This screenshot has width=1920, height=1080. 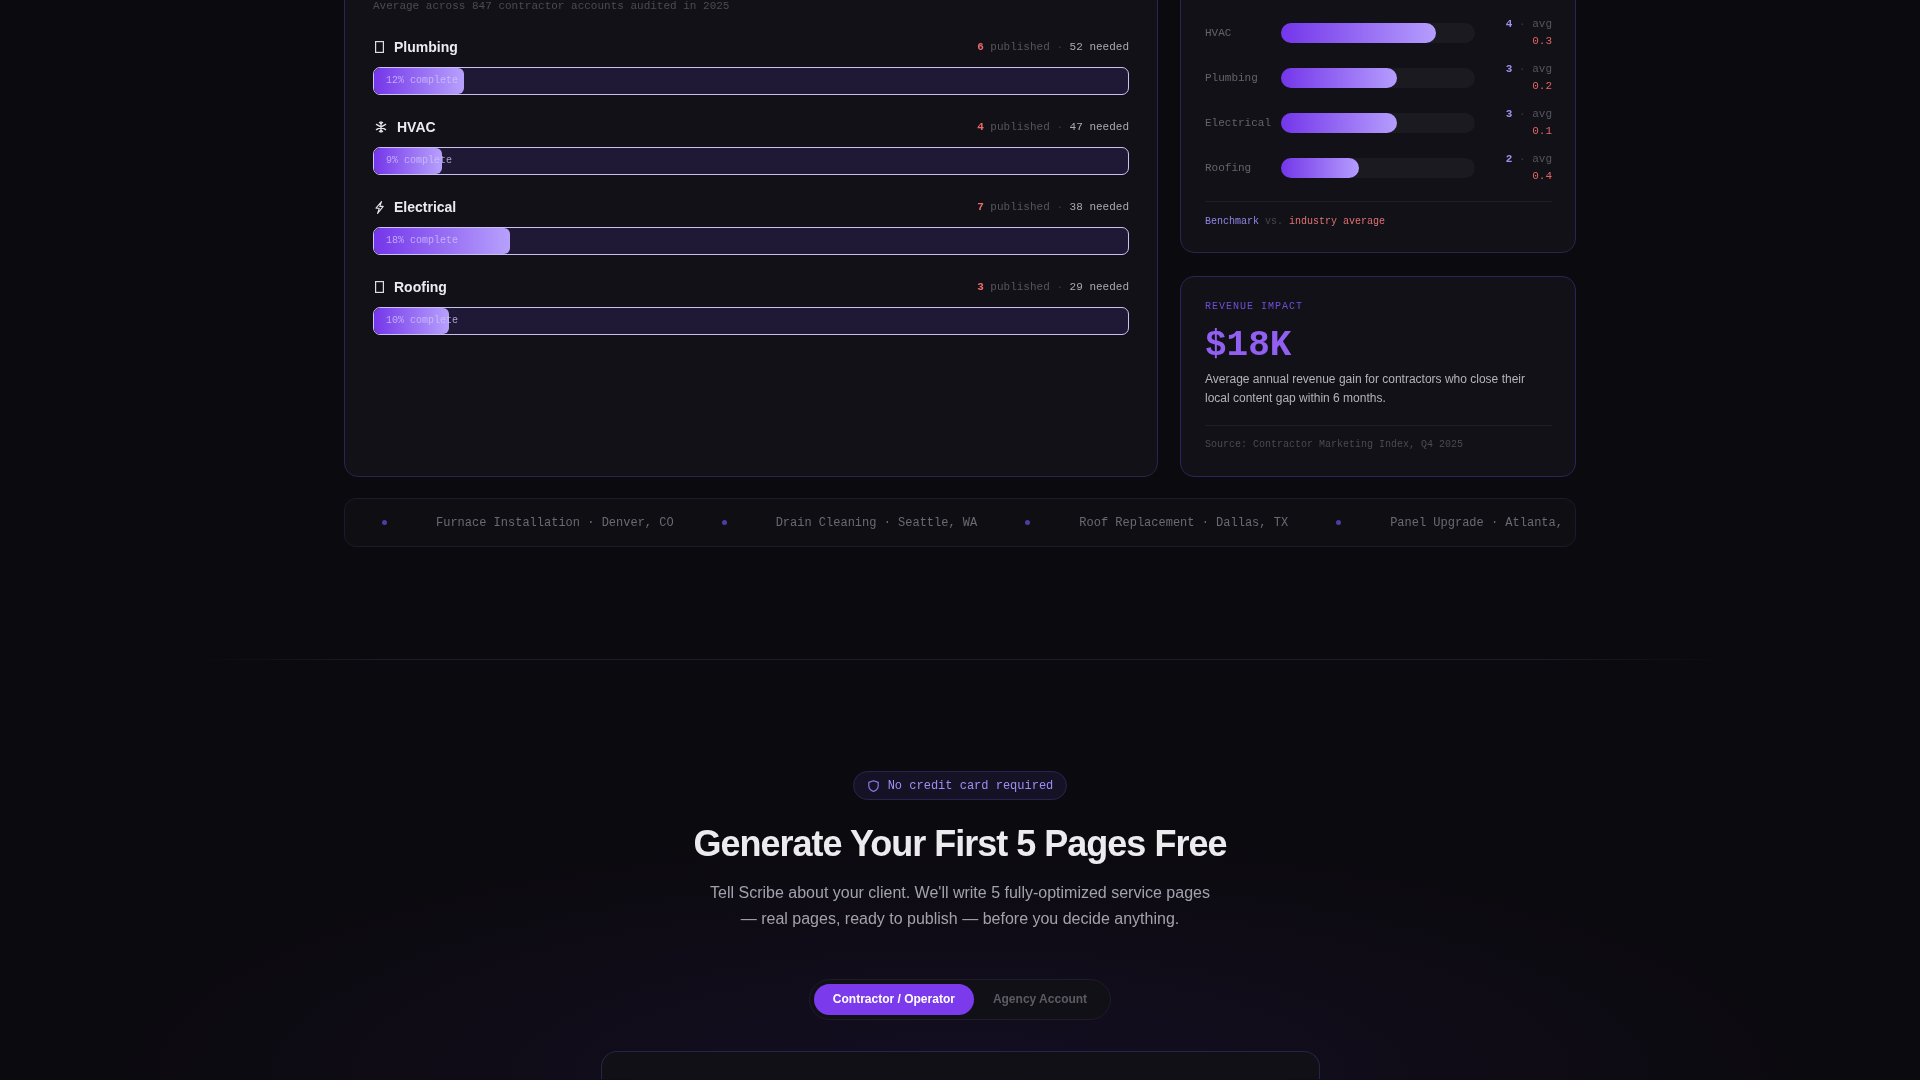 What do you see at coordinates (970, 785) in the screenshot?
I see `badge-text: No credit card required` at bounding box center [970, 785].